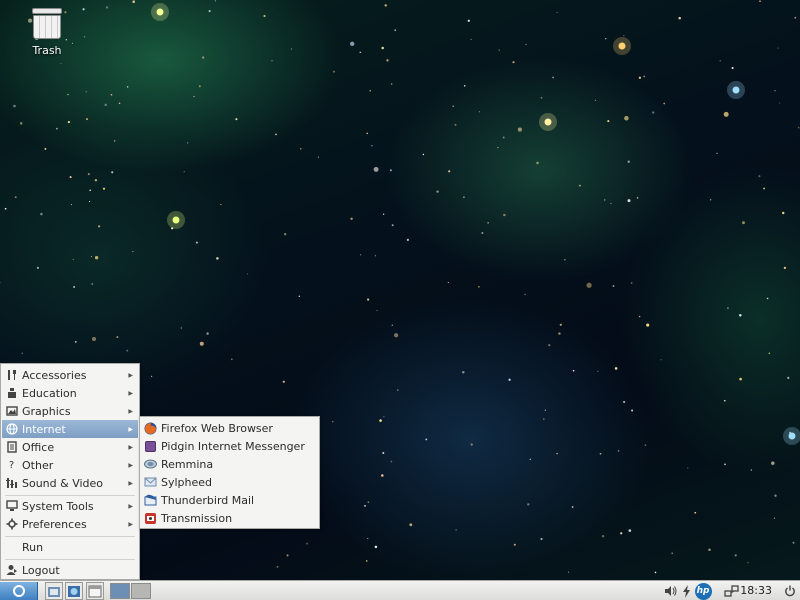 The image size is (800, 600). Describe the element at coordinates (150, 500) in the screenshot. I see `thunderbird-icon` at that location.